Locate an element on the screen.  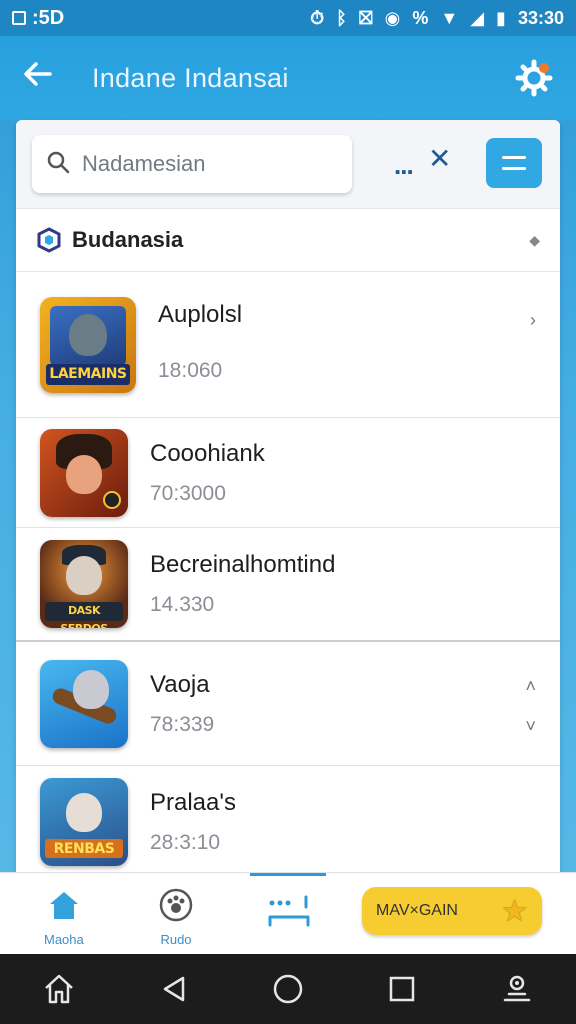
nav-second: Rudo is located at coordinates (176, 917).